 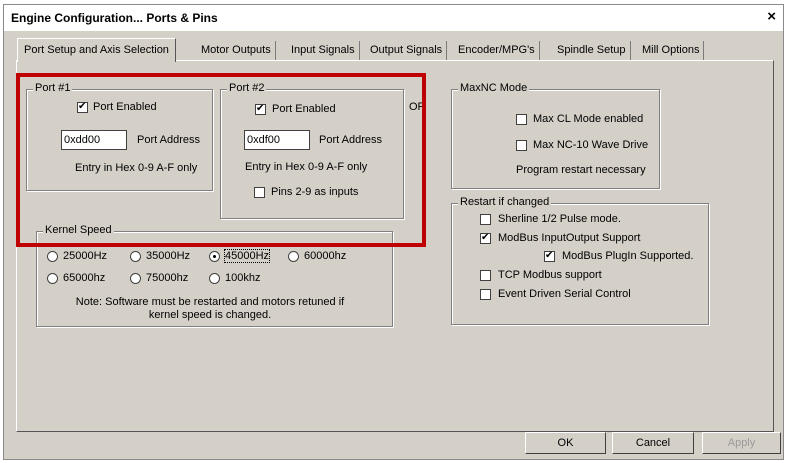 I want to click on max-cl-label: Max CL Mode enabled, so click(x=588, y=119).